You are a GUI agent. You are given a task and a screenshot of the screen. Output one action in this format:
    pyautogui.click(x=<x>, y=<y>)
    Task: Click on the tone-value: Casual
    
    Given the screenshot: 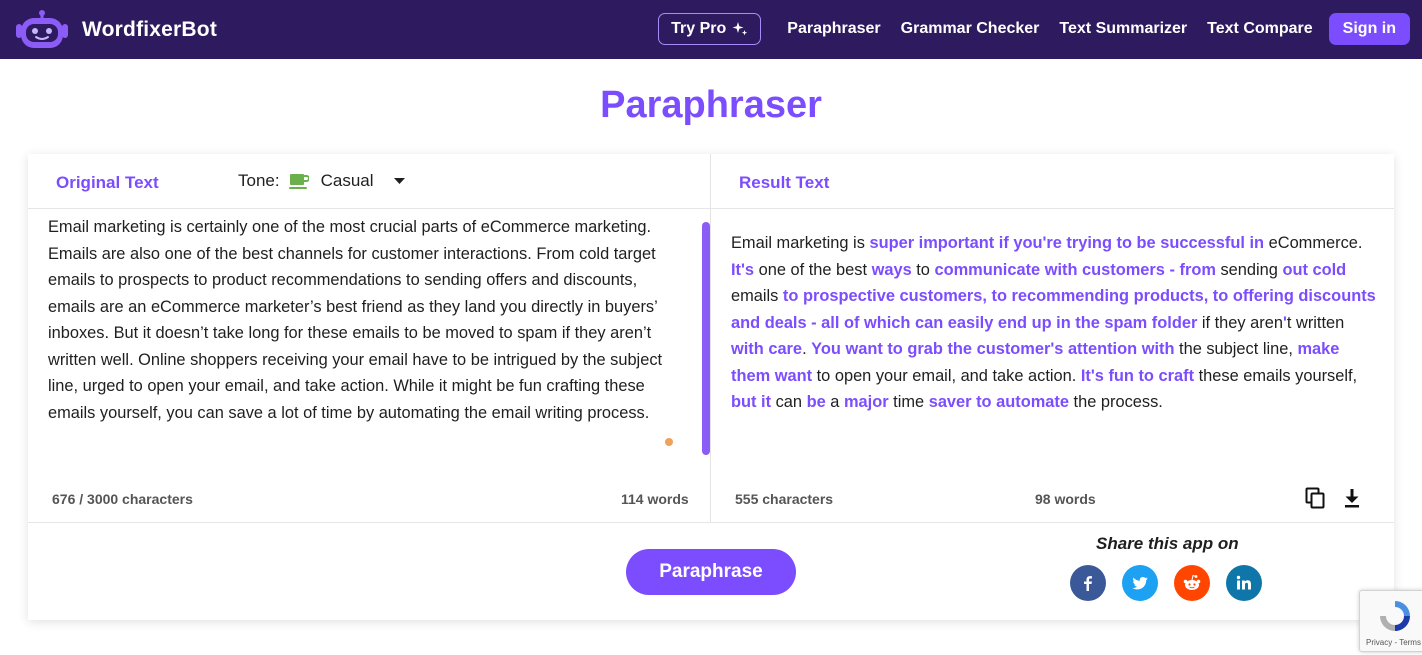 What is the action you would take?
    pyautogui.click(x=347, y=180)
    